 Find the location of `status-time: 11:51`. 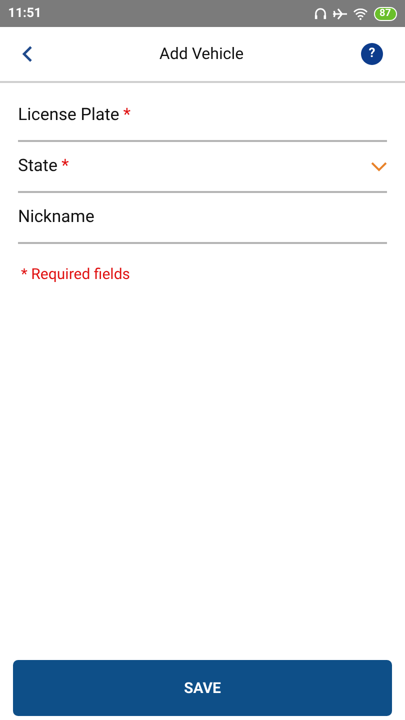

status-time: 11:51 is located at coordinates (25, 13).